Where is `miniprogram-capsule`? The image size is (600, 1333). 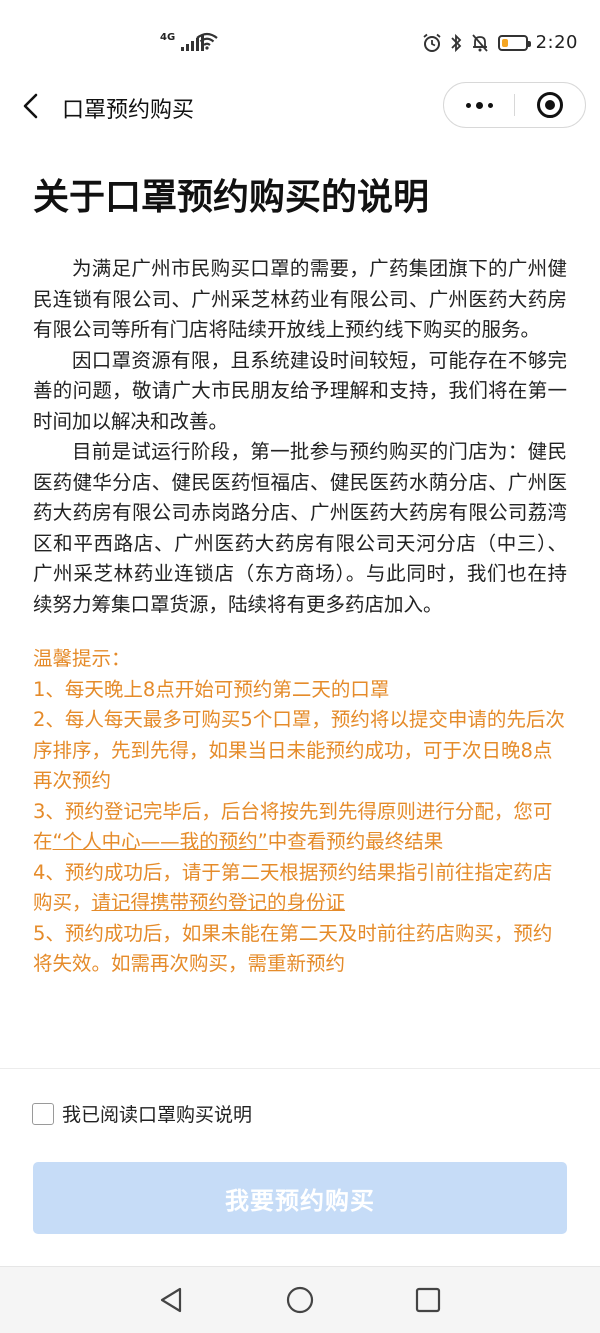
miniprogram-capsule is located at coordinates (514, 105).